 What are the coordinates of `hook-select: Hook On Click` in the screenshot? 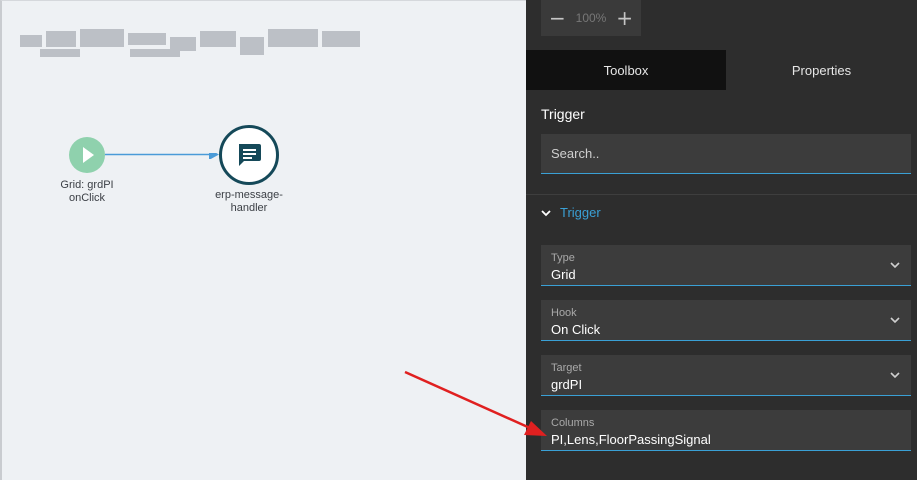 It's located at (726, 320).